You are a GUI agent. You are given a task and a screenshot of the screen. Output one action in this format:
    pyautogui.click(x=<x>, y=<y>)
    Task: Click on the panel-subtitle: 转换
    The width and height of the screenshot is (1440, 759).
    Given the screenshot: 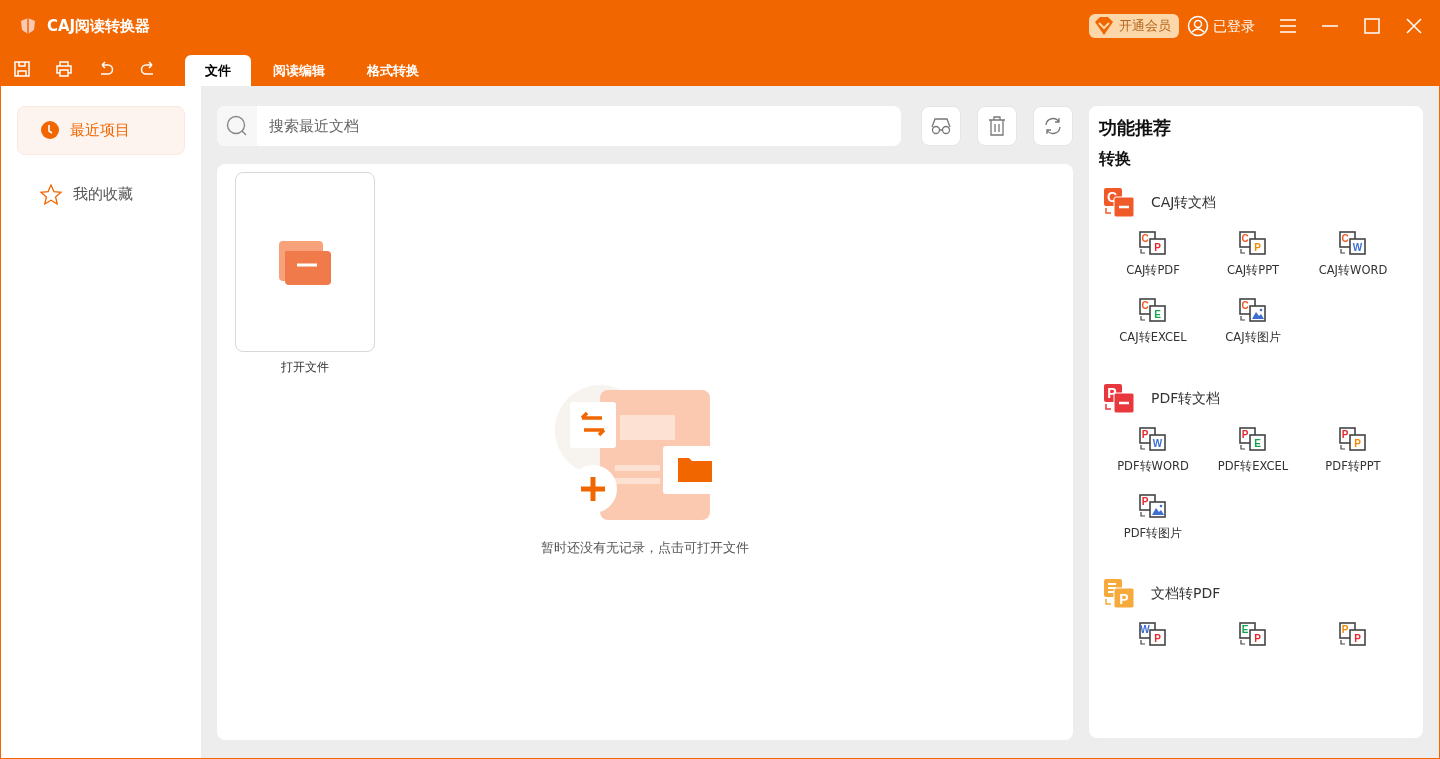 What is the action you would take?
    pyautogui.click(x=1115, y=159)
    